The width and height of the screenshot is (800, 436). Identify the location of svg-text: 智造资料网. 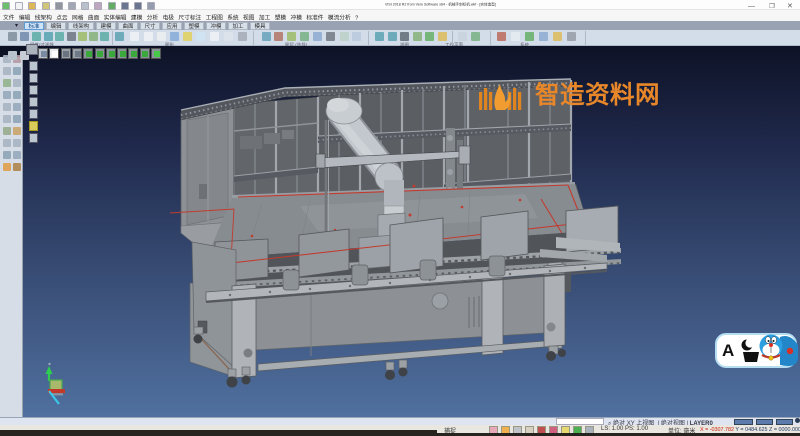
(597, 94).